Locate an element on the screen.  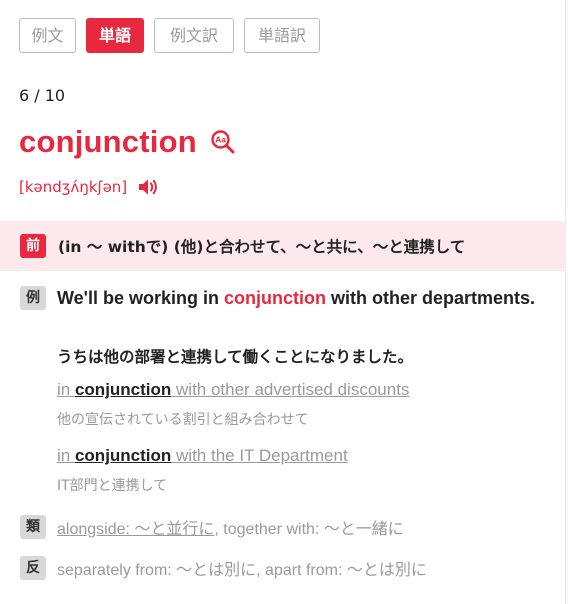
pronunciation-row: [kəndʒʌ́ŋkʃən] is located at coordinates (89, 187).